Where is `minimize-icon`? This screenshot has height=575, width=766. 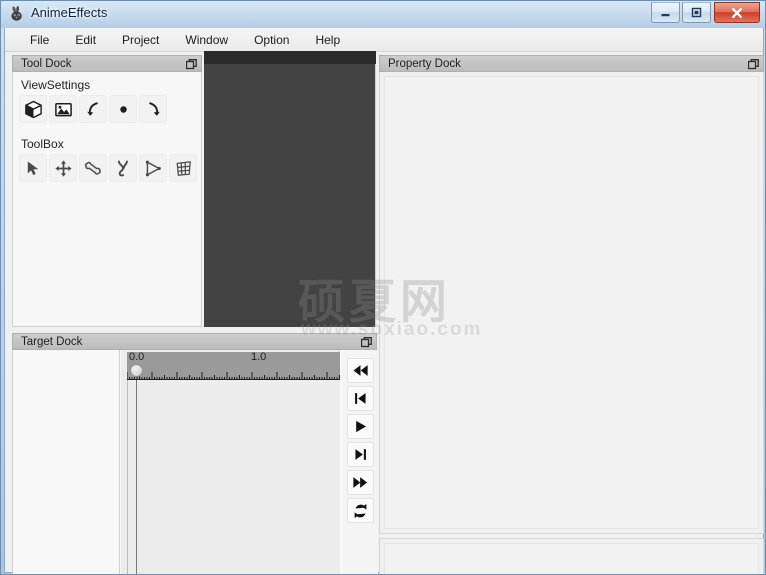
minimize-icon is located at coordinates (665, 12).